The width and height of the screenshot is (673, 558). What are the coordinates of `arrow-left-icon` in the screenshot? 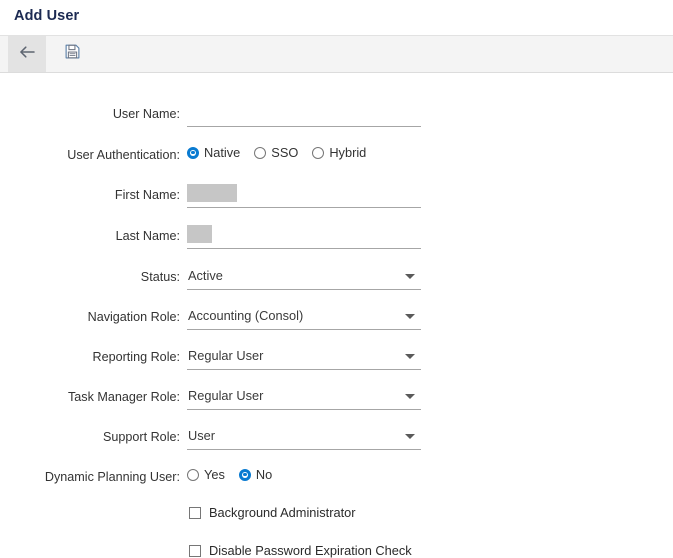 It's located at (27, 54).